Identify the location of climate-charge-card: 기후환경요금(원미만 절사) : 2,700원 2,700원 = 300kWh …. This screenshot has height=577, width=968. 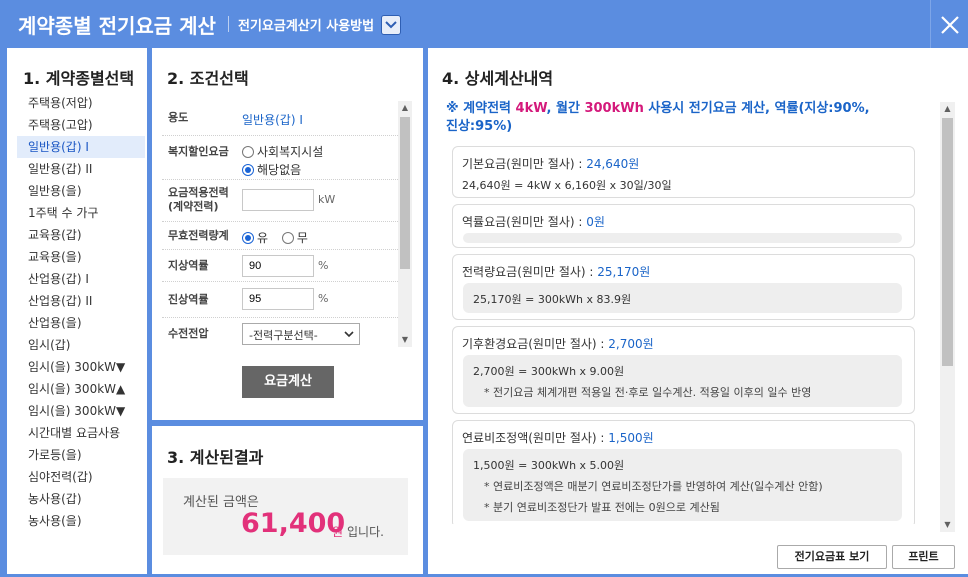
(683, 370).